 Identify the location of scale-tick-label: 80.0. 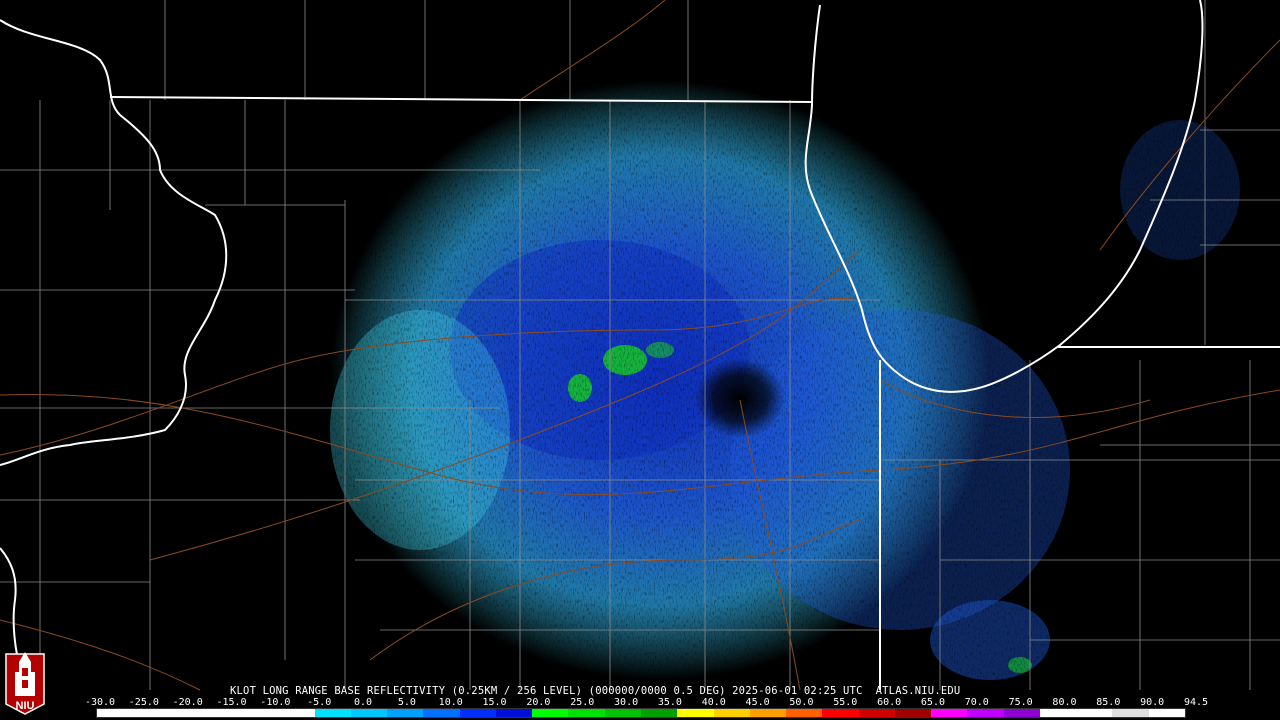
(1064, 702).